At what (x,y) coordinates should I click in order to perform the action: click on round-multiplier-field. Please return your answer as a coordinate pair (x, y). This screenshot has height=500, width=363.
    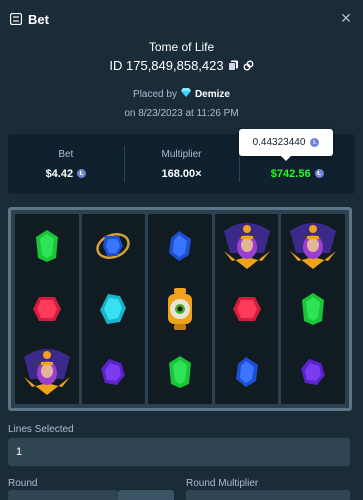
    Looking at the image, I should click on (268, 495).